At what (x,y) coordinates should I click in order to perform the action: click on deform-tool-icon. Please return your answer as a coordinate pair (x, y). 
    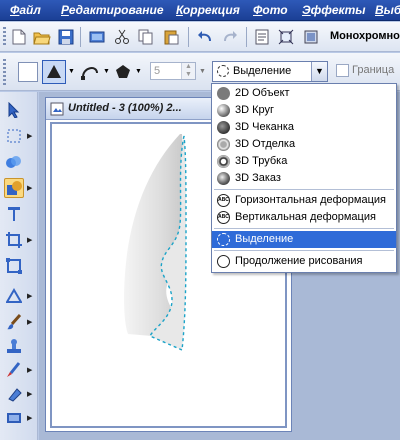
    Looking at the image, I should click on (14, 266).